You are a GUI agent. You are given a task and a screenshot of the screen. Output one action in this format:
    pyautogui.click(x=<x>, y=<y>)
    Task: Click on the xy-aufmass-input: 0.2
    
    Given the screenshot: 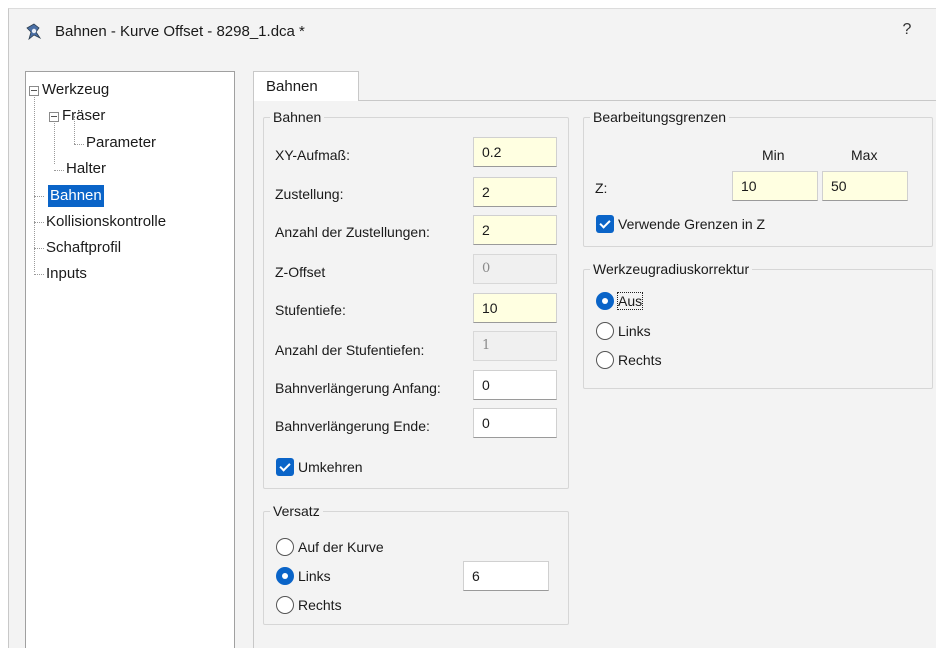 What is the action you would take?
    pyautogui.click(x=515, y=152)
    